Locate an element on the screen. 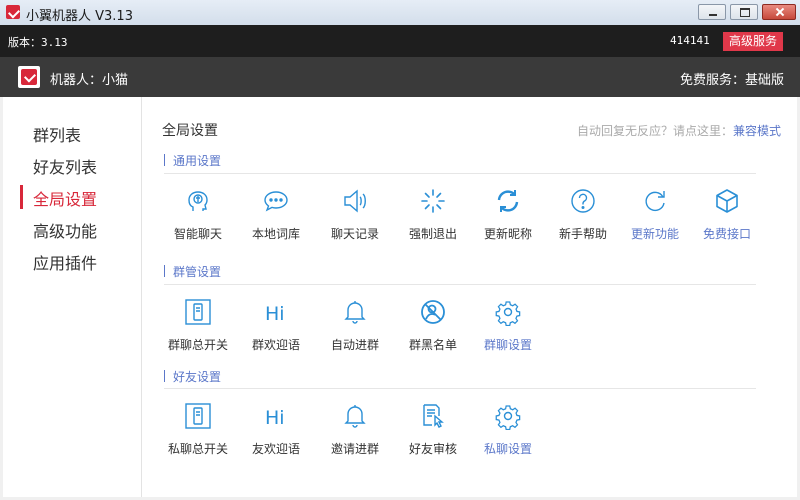 This screenshot has width=800, height=500. tile-group-settings: 群聊设置 is located at coordinates (508, 325).